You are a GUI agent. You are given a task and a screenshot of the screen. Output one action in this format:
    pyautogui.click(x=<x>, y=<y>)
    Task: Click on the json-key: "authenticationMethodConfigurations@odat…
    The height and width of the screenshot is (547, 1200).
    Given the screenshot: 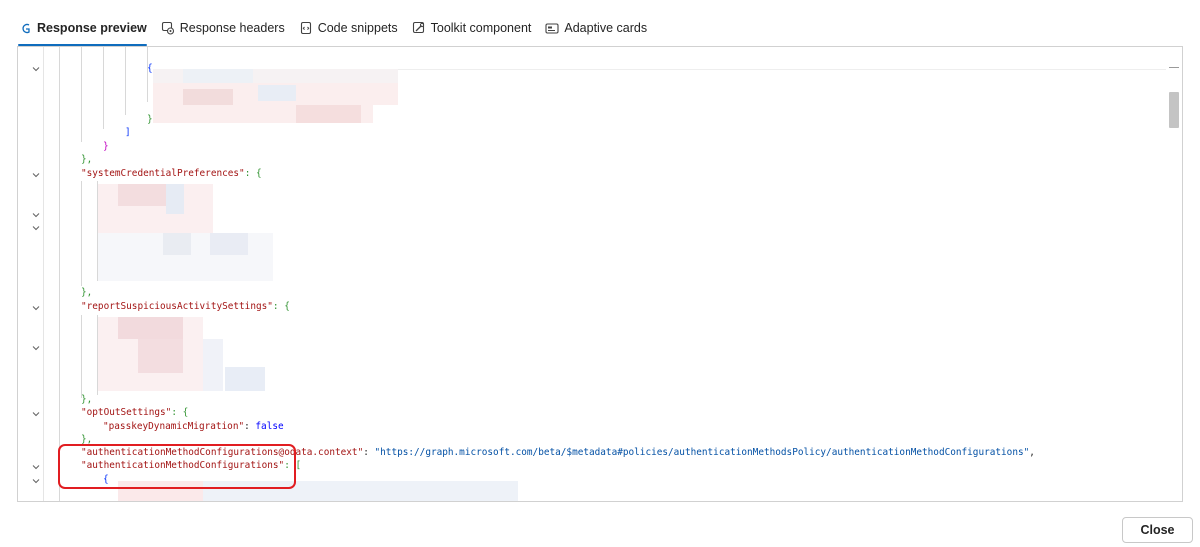 What is the action you would take?
    pyautogui.click(x=222, y=452)
    